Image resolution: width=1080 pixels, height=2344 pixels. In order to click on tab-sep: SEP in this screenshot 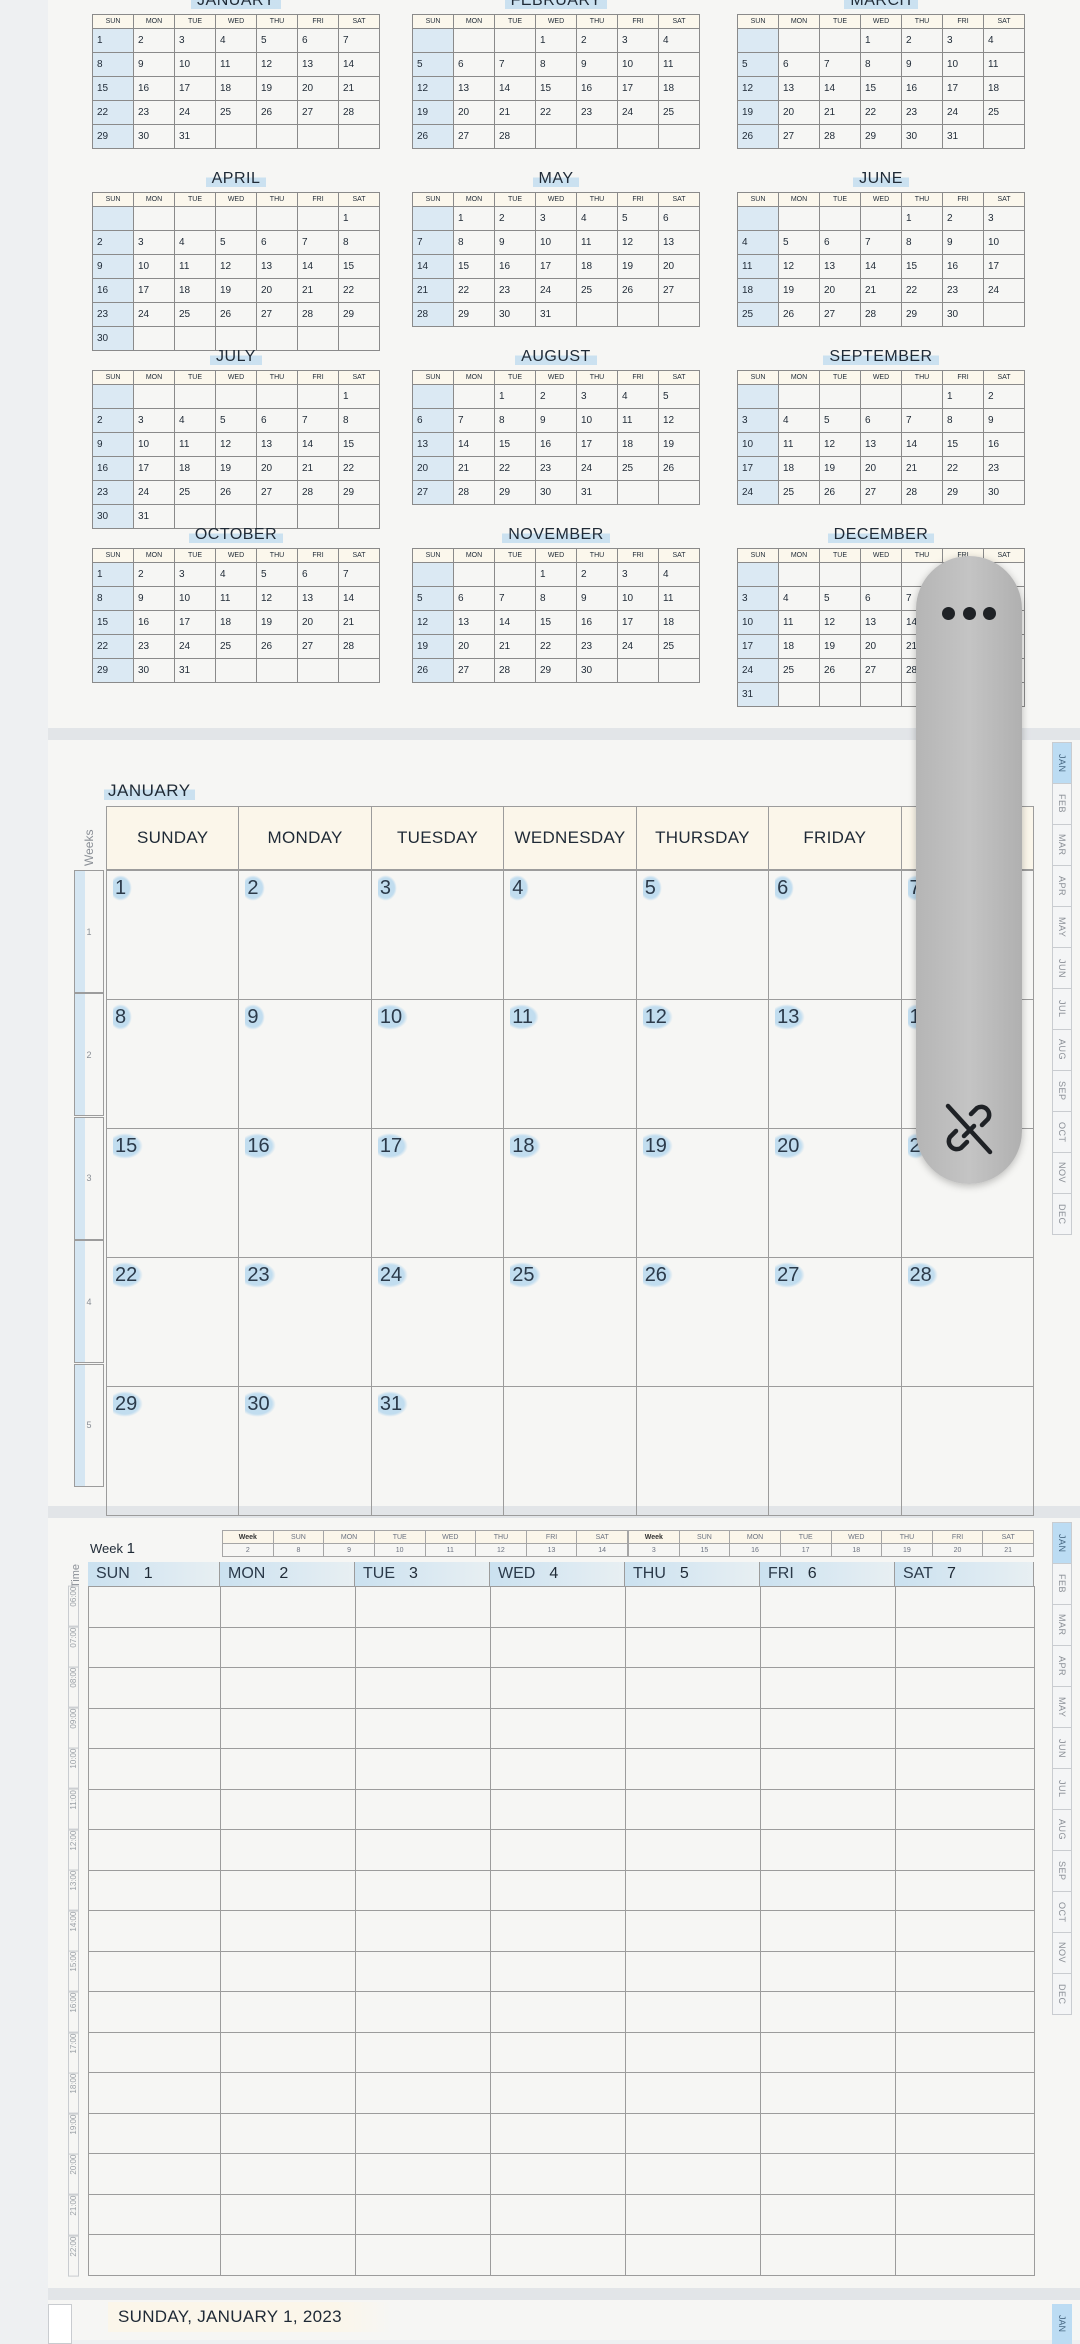, I will do `click(1062, 1090)`.